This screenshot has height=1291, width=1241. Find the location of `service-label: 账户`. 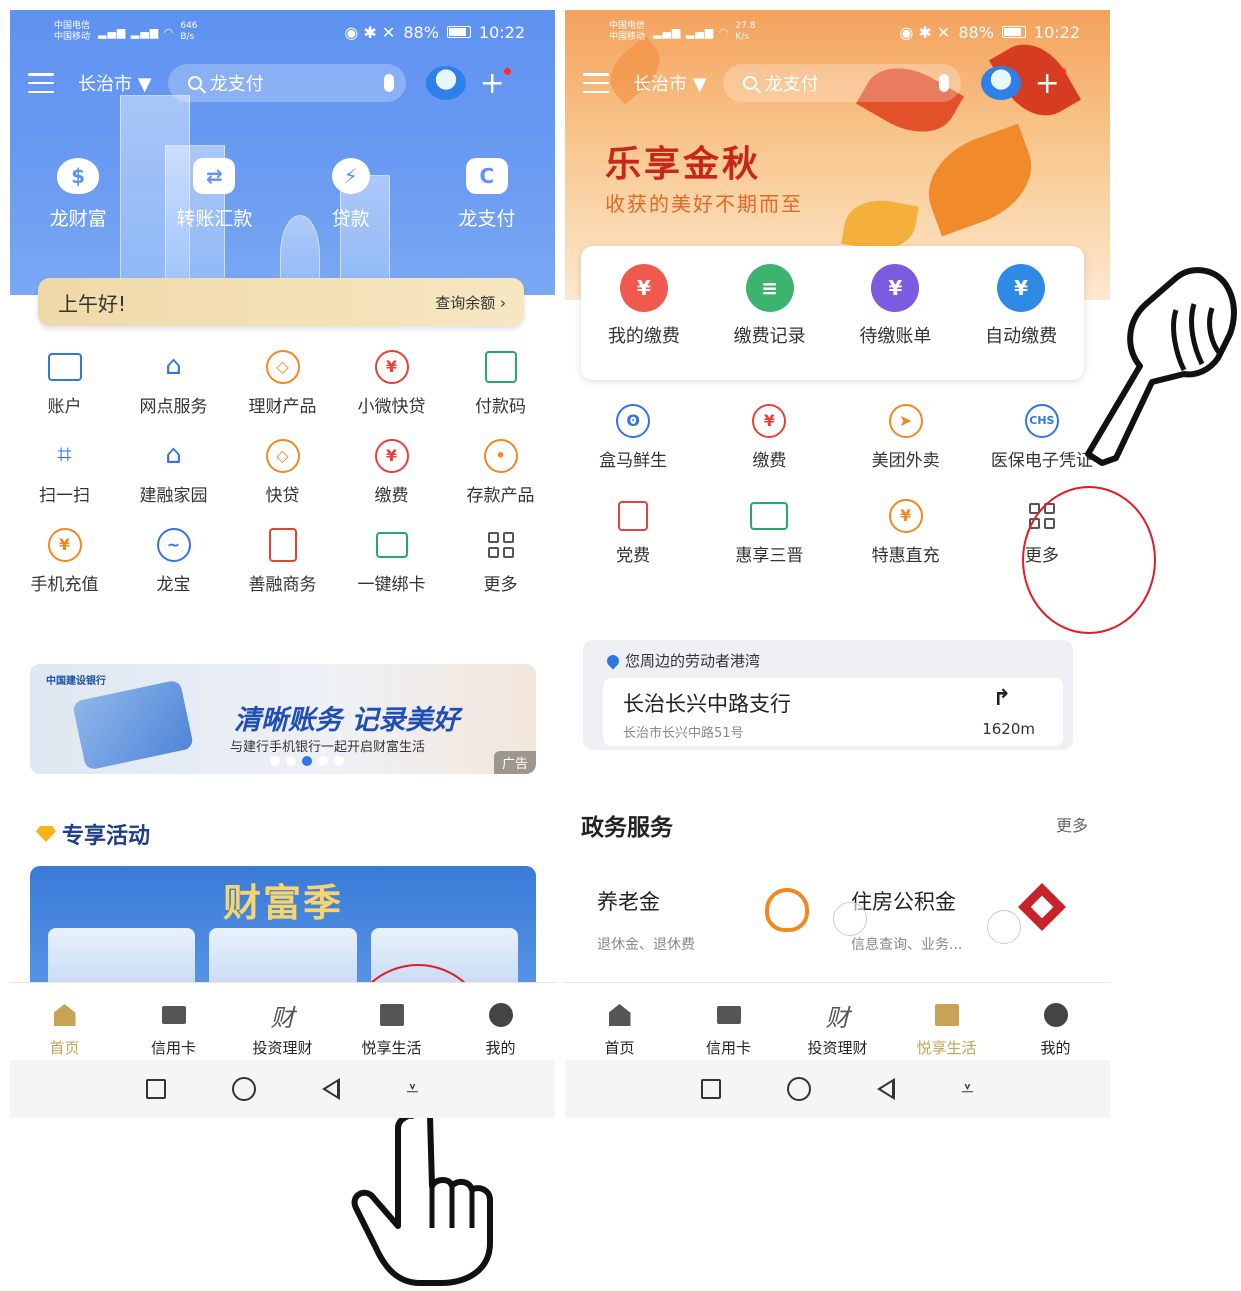

service-label: 账户 is located at coordinates (64, 407).